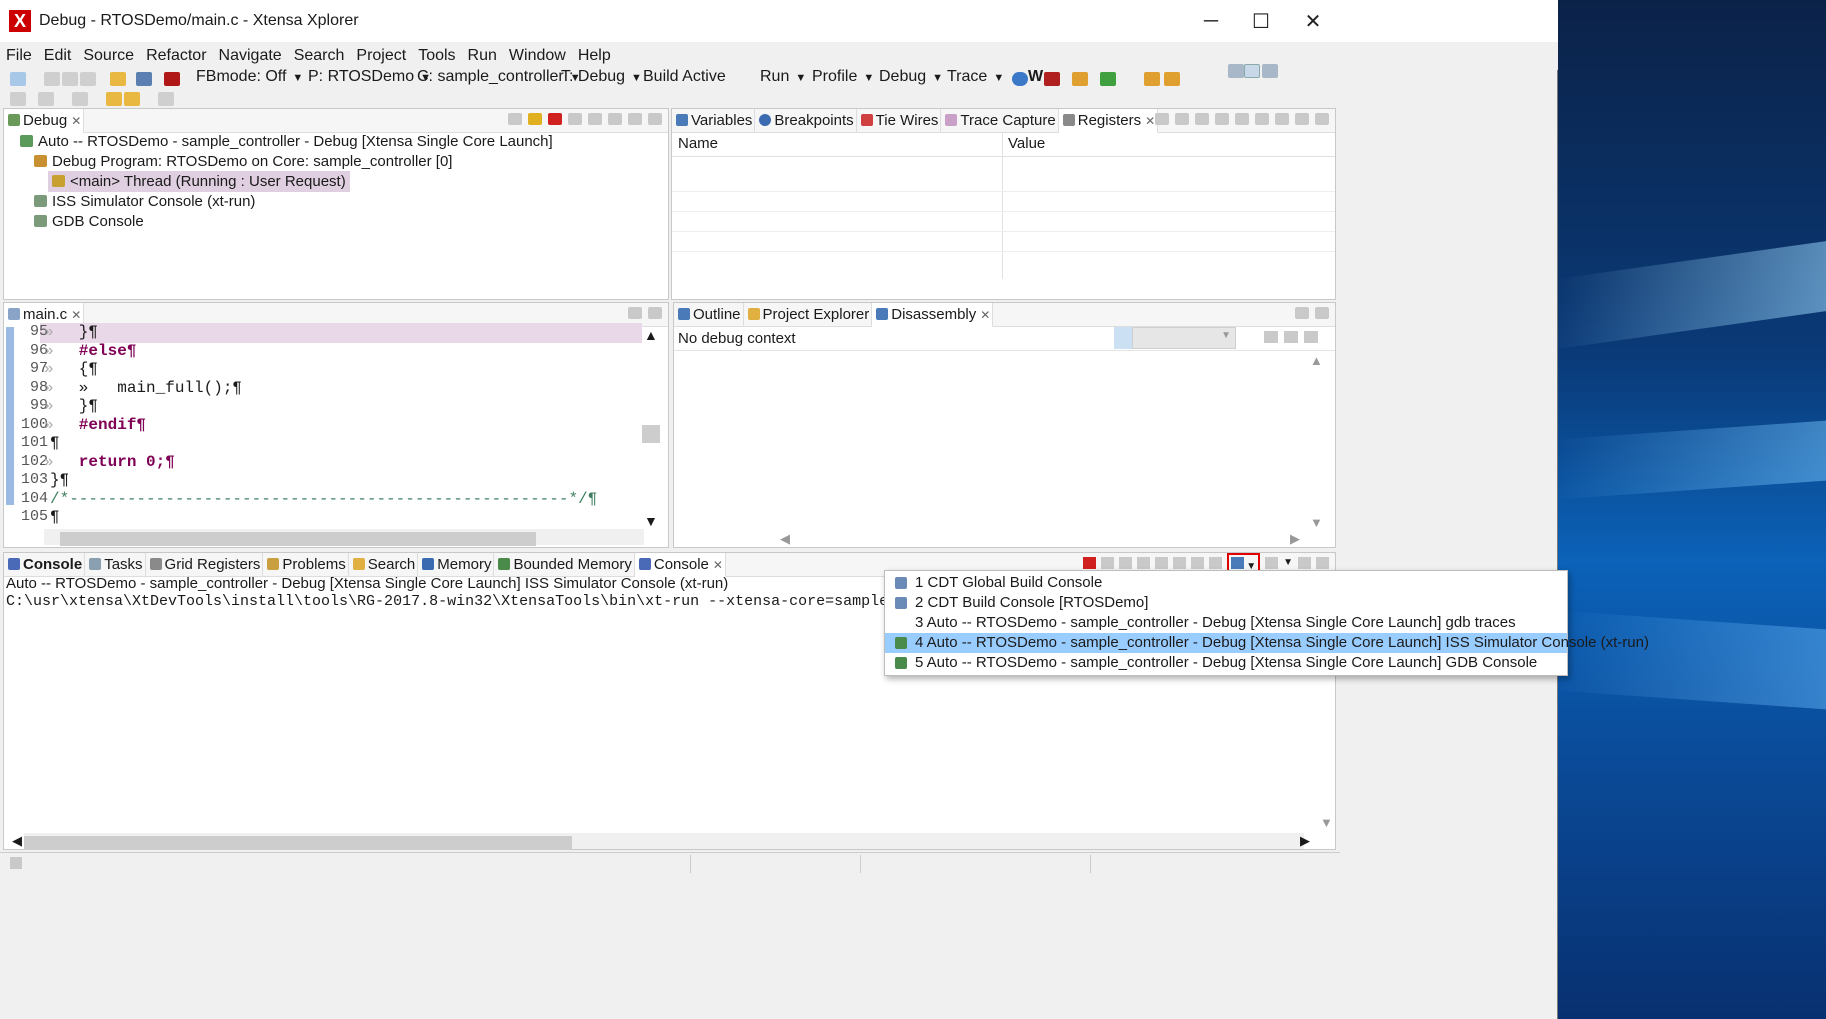  I want to click on code-line: #else¶, so click(93, 351).